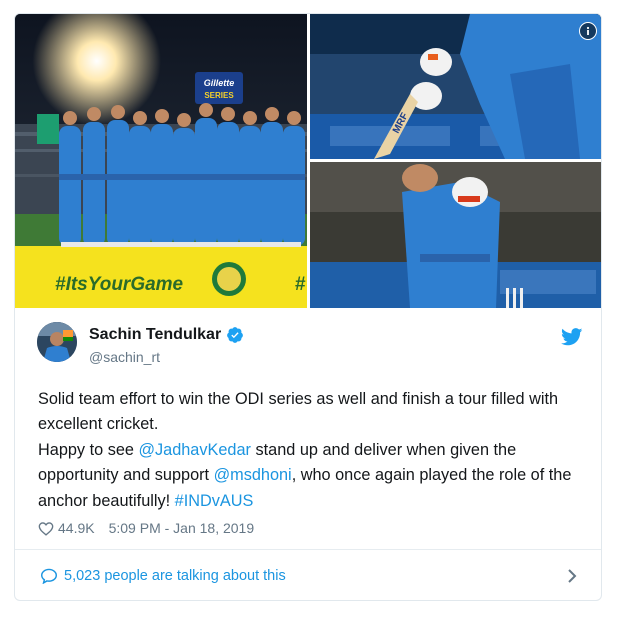 The width and height of the screenshot is (629, 620). What do you see at coordinates (175, 576) in the screenshot?
I see `talking-count: 5,023 people are talking about this` at bounding box center [175, 576].